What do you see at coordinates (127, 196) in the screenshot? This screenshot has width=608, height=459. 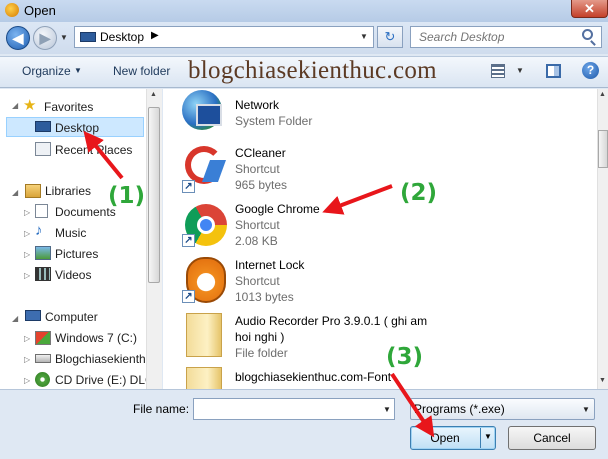 I see `annotation-step-1: (1)` at bounding box center [127, 196].